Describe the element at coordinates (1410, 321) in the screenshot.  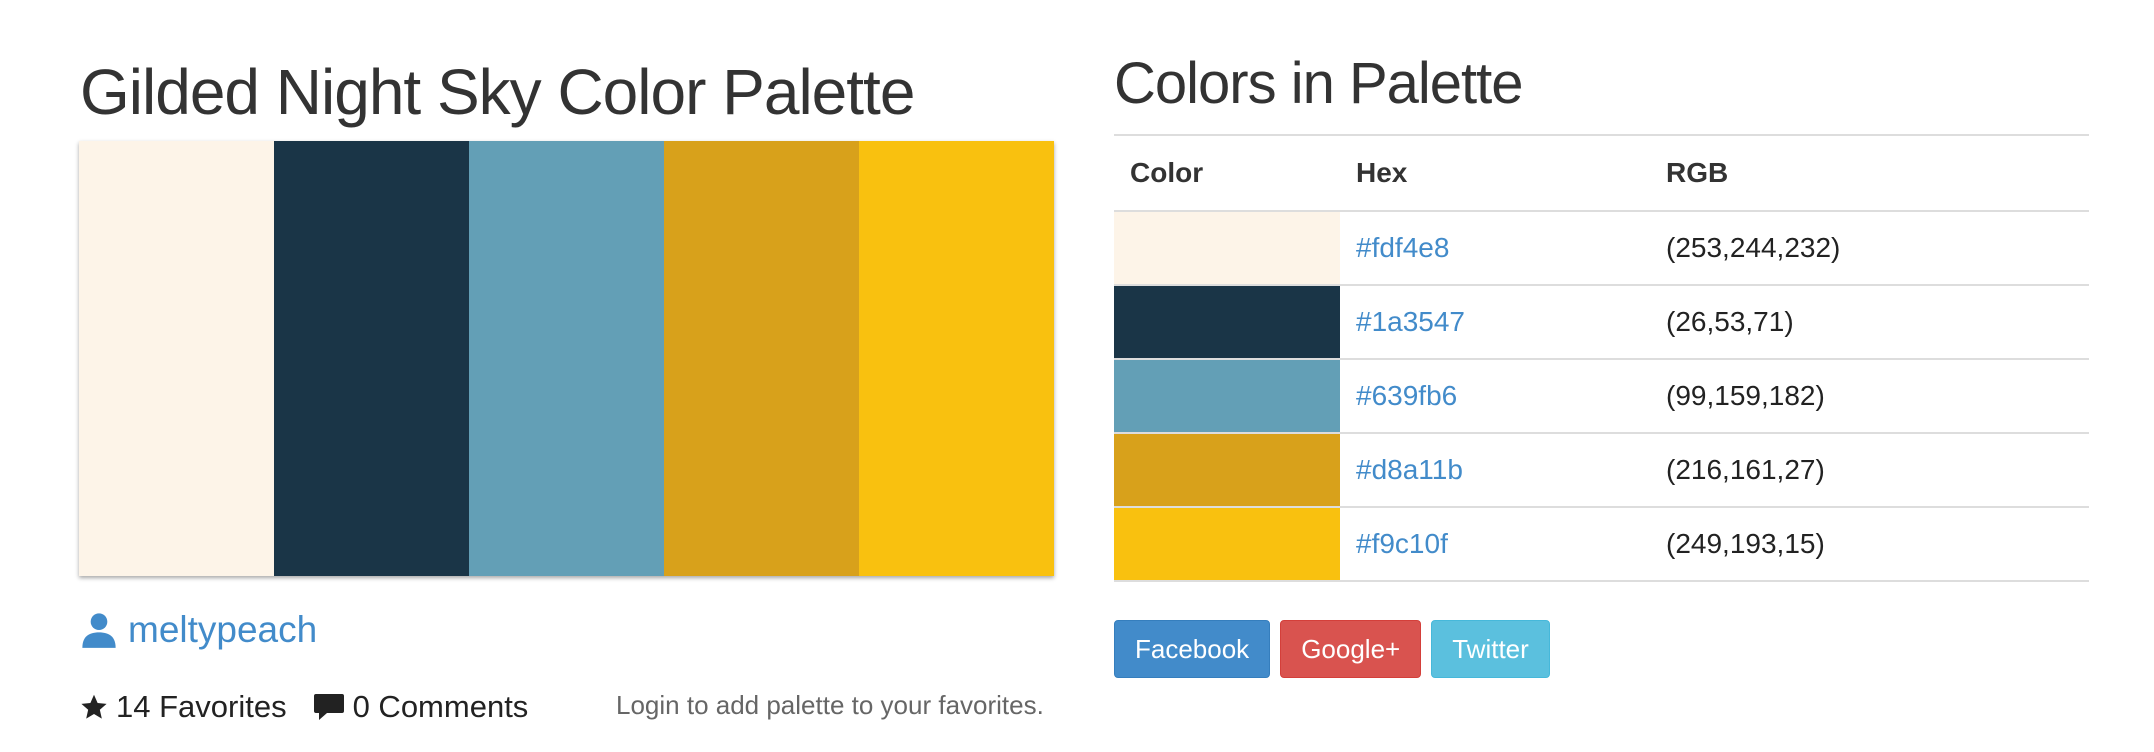
I see `hex-link: #1a3547` at that location.